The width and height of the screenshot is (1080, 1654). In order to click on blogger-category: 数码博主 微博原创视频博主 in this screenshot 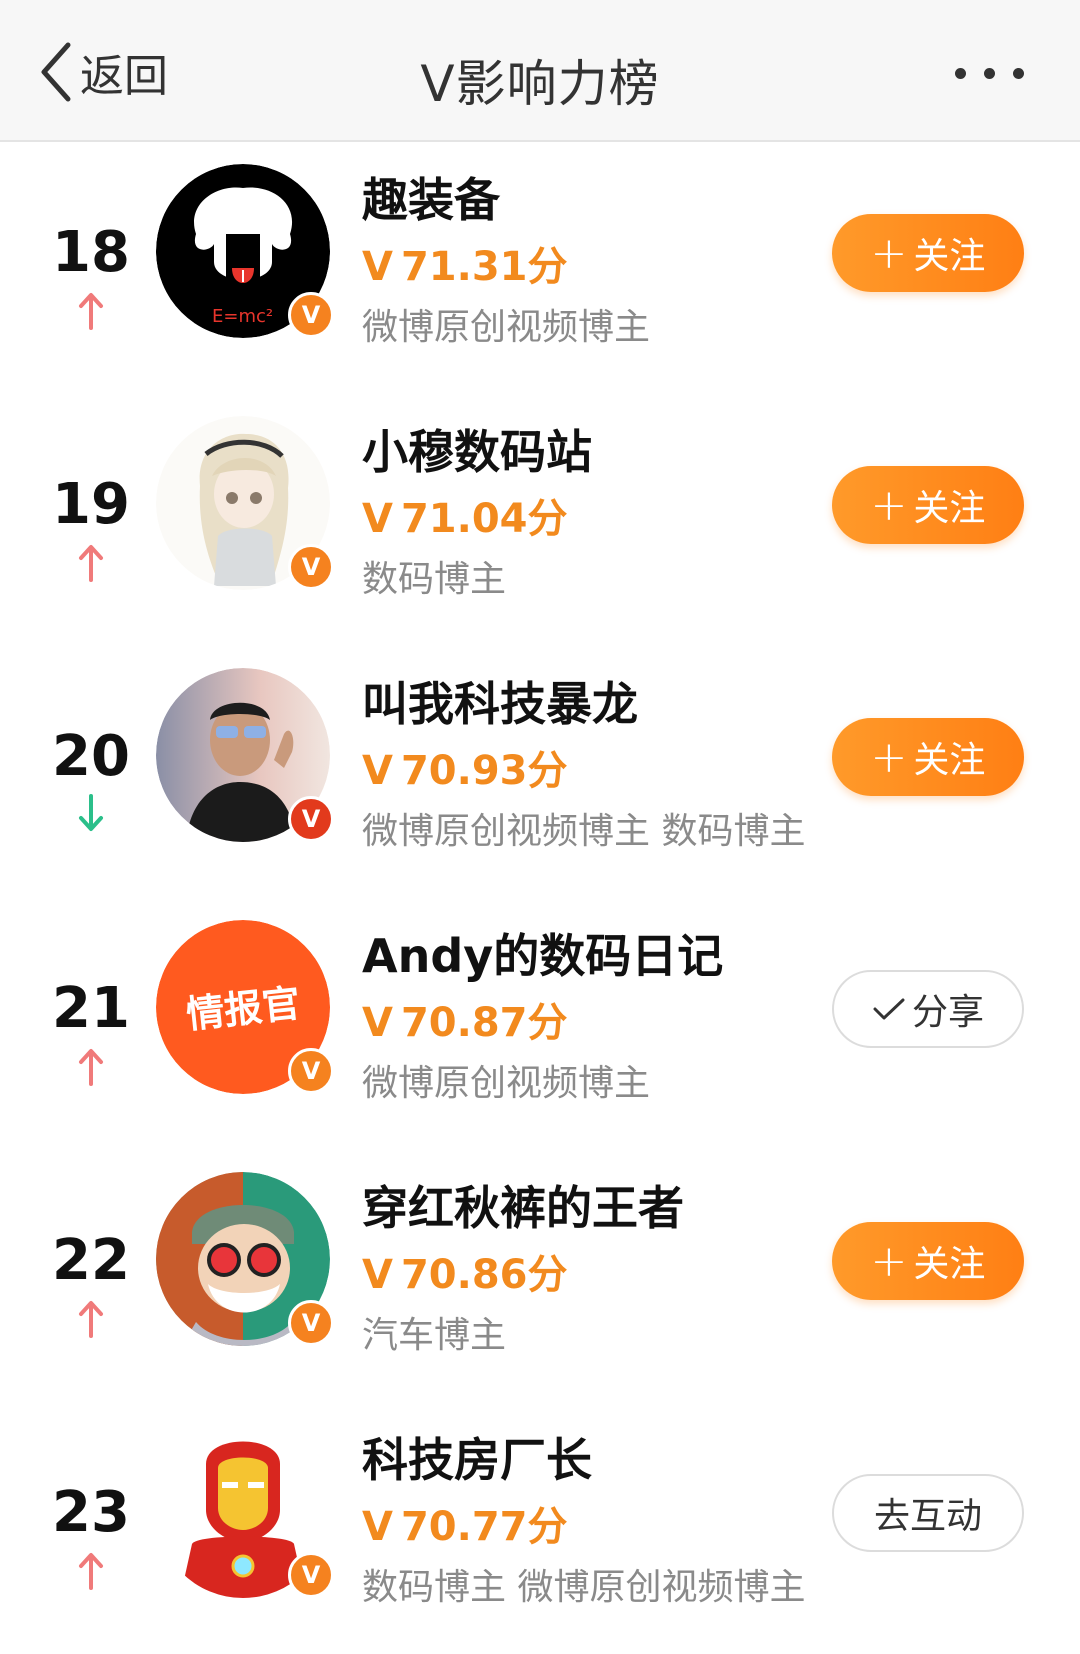, I will do `click(584, 1587)`.